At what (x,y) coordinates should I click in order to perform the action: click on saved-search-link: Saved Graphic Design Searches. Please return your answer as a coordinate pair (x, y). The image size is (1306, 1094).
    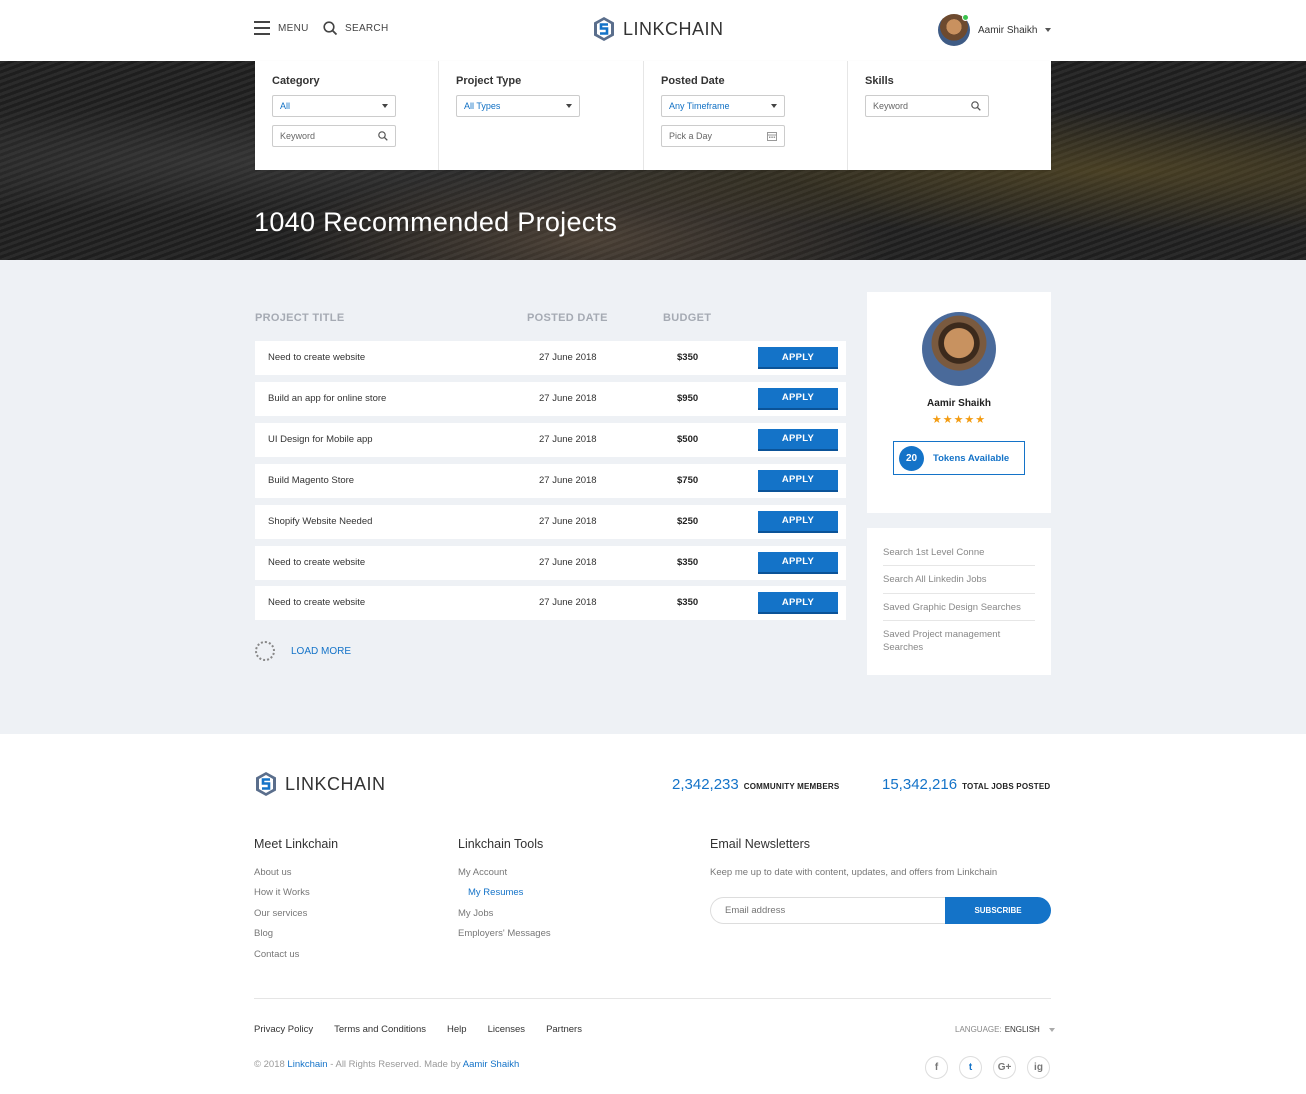
    Looking at the image, I should click on (959, 611).